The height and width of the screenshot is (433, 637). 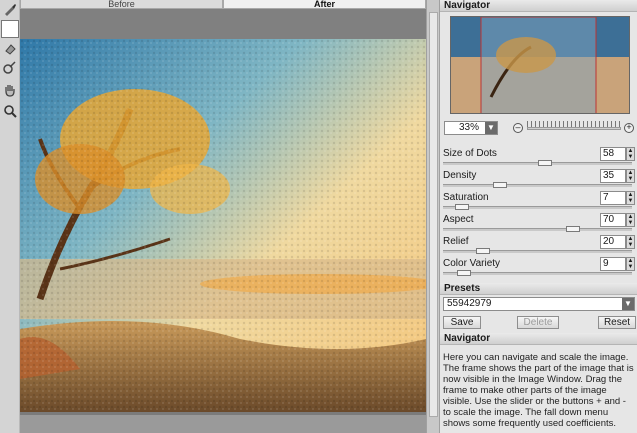 What do you see at coordinates (472, 263) in the screenshot?
I see `param-label: Color Variety` at bounding box center [472, 263].